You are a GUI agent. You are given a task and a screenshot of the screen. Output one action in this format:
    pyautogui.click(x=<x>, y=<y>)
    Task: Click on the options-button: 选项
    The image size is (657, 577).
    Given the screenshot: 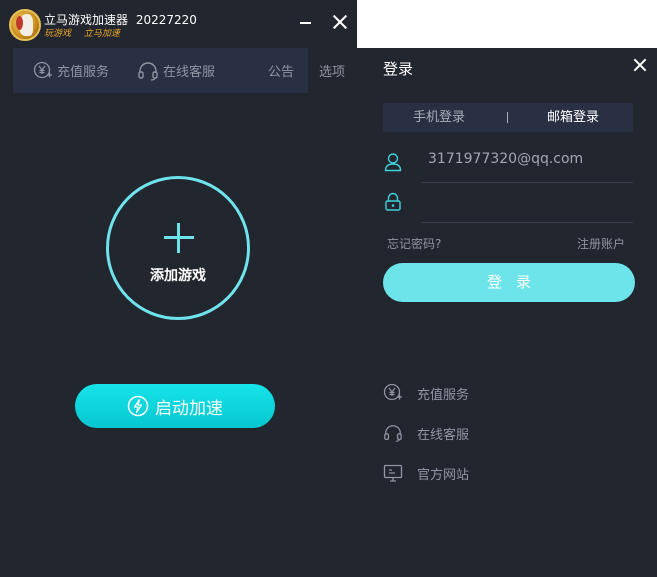 What is the action you would take?
    pyautogui.click(x=332, y=70)
    